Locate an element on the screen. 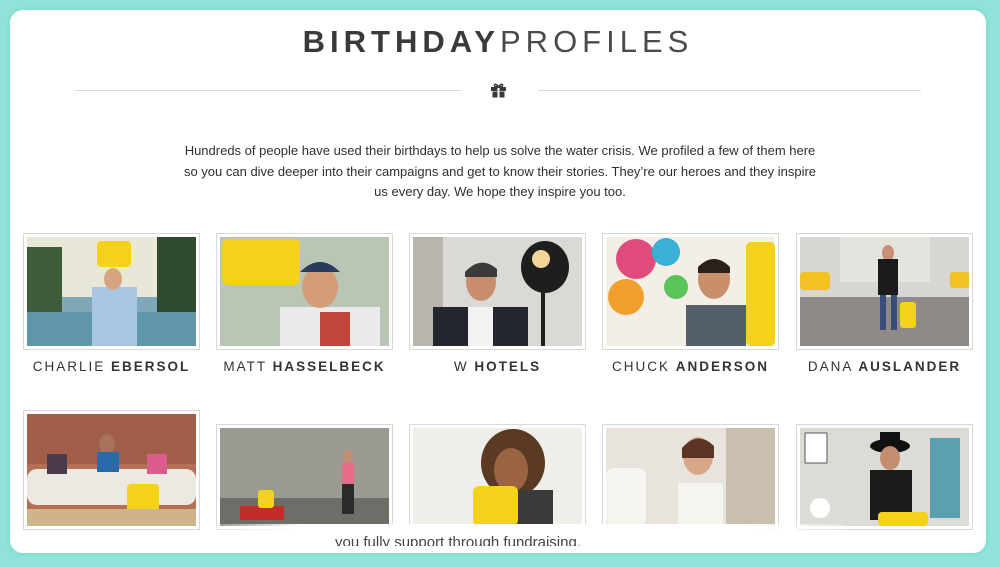 This screenshot has height=567, width=1000. last-name: AUSLANDER is located at coordinates (910, 366).